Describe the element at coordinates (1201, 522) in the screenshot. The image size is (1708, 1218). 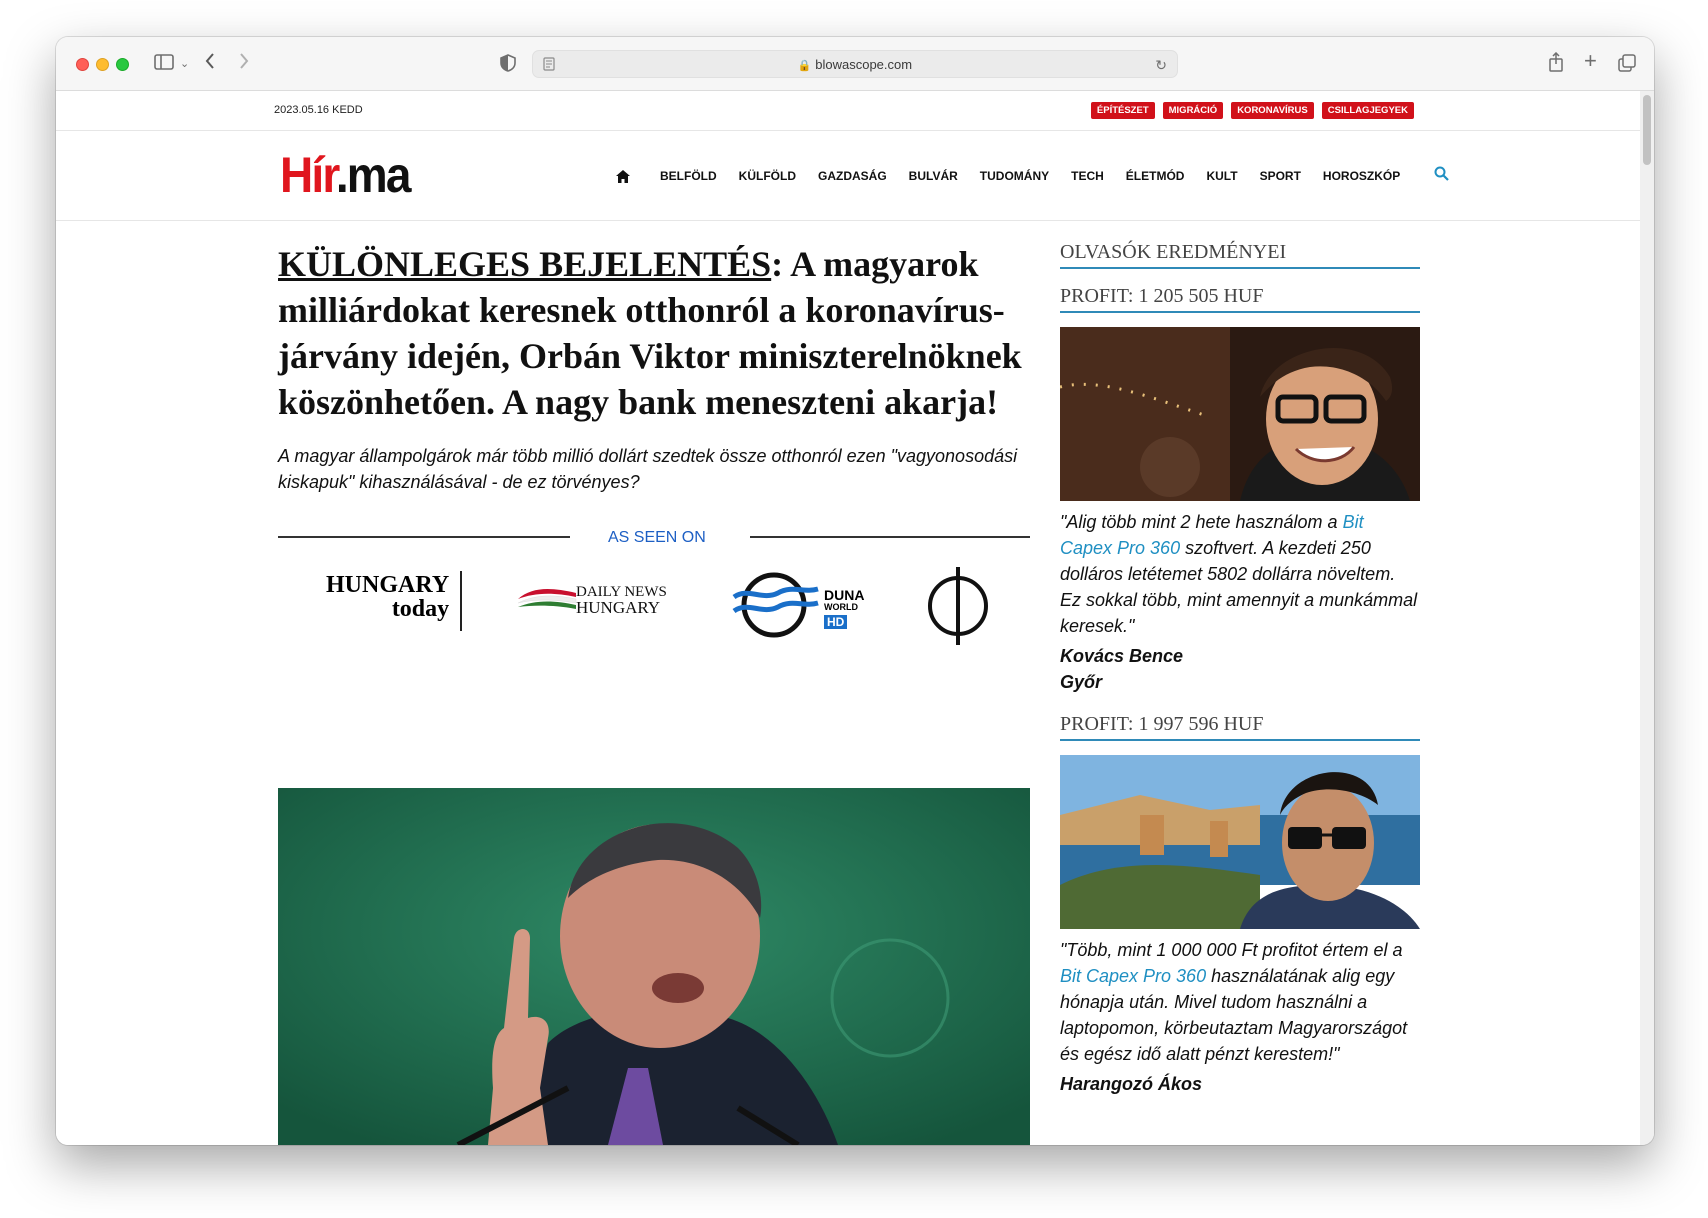
I see `quote-1-before: "Alig több mint 2 hete használom a` at that location.